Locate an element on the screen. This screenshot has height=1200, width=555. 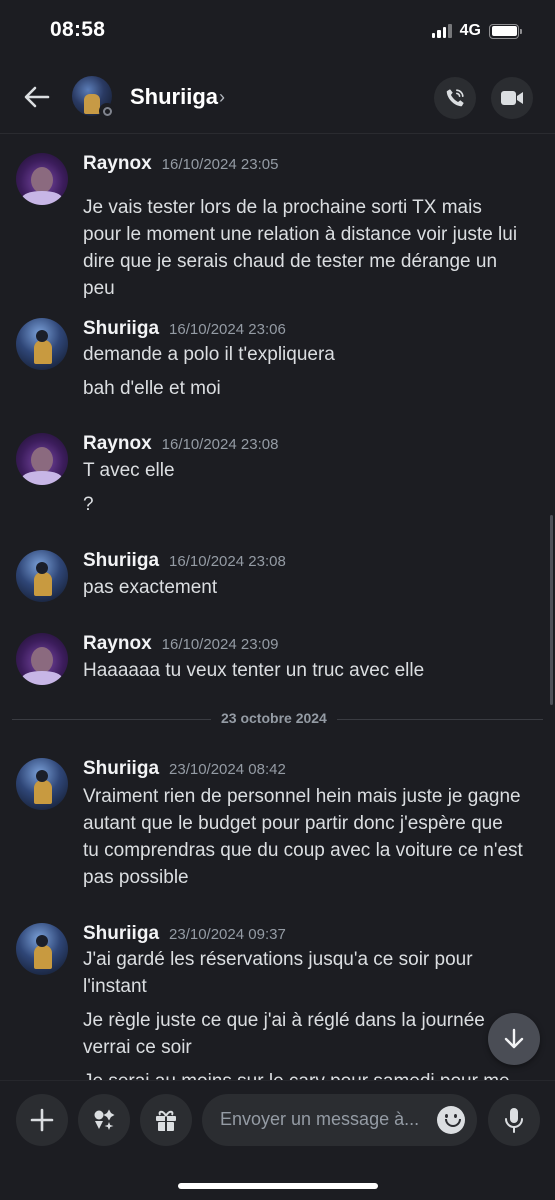
home-indicator is located at coordinates (278, 1186).